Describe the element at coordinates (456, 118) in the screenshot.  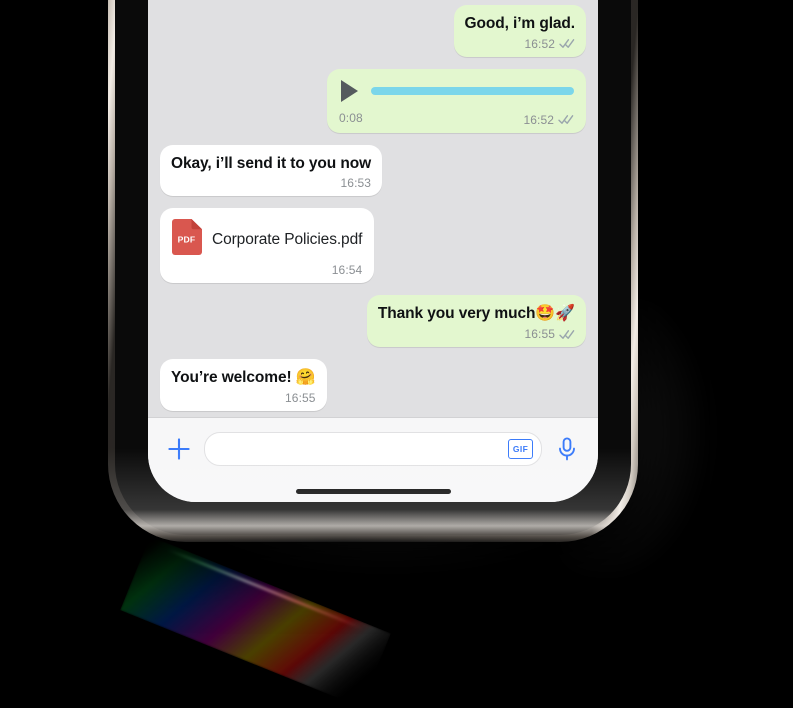
I see `voice-note-meta: 0:08 16:52` at that location.